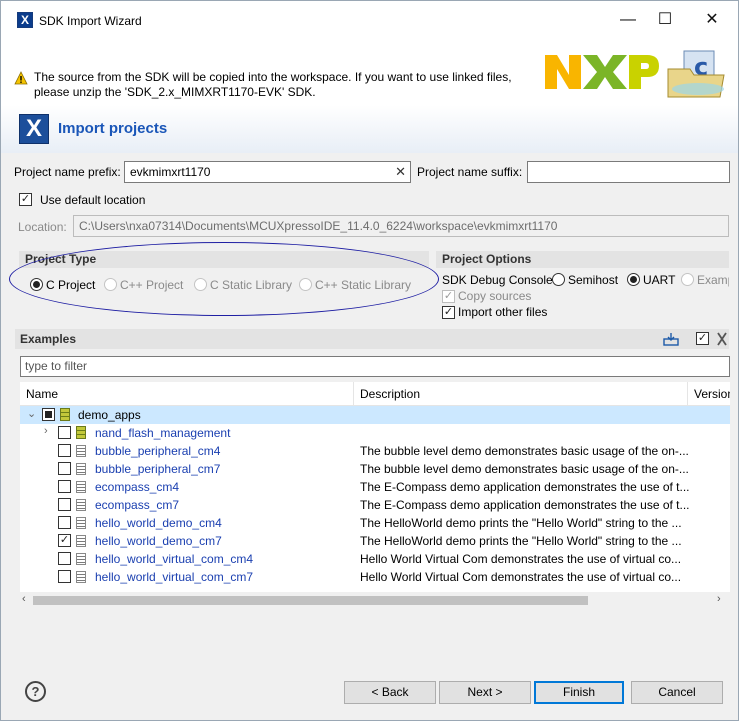  Describe the element at coordinates (628, 20) in the screenshot. I see `minimize-button: —` at that location.